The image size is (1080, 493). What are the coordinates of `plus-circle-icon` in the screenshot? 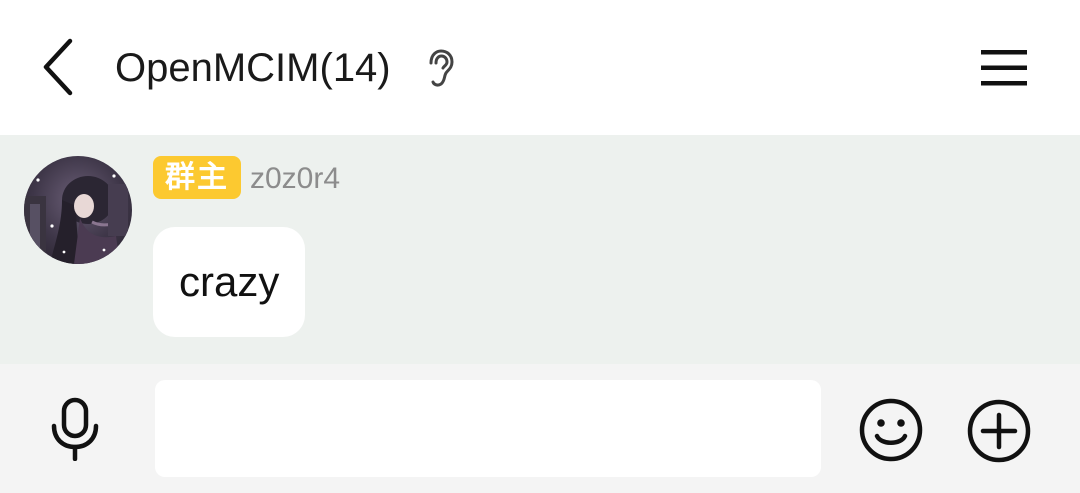 It's located at (999, 431).